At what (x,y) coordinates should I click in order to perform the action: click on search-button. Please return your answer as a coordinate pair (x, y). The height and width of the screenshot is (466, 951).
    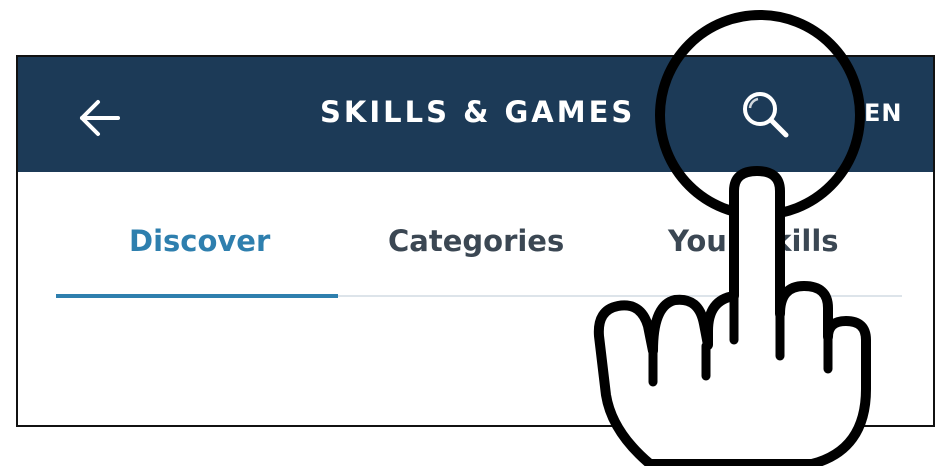
    Looking at the image, I should click on (765, 115).